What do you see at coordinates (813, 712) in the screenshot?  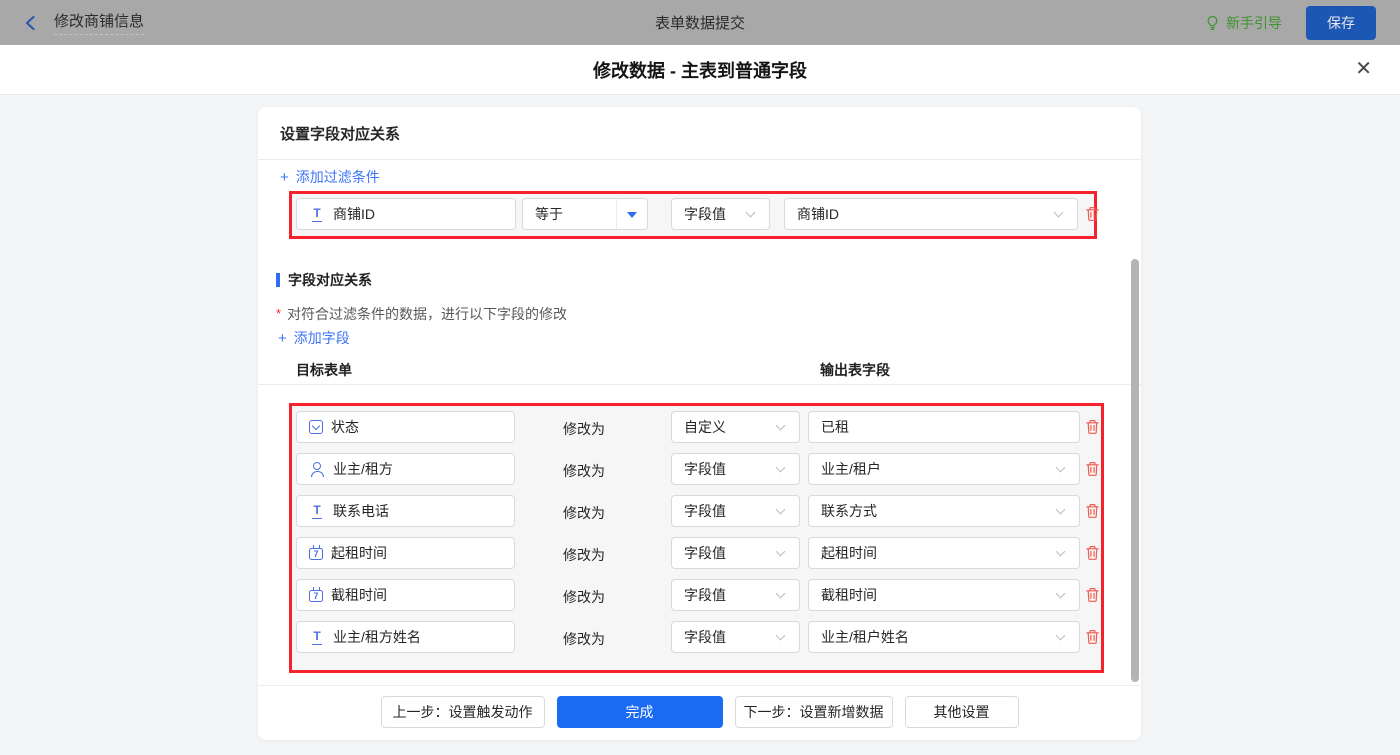 I see `next-step-button: 下一步：设置新增数据` at bounding box center [813, 712].